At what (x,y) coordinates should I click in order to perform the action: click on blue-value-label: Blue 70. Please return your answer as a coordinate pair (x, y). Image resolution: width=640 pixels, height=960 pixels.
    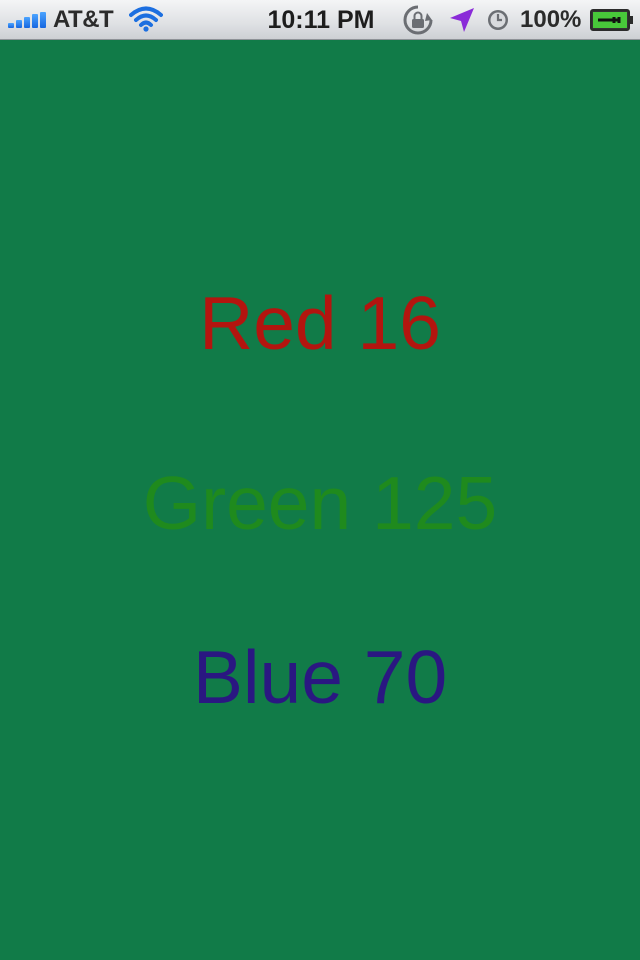
    Looking at the image, I should click on (320, 677).